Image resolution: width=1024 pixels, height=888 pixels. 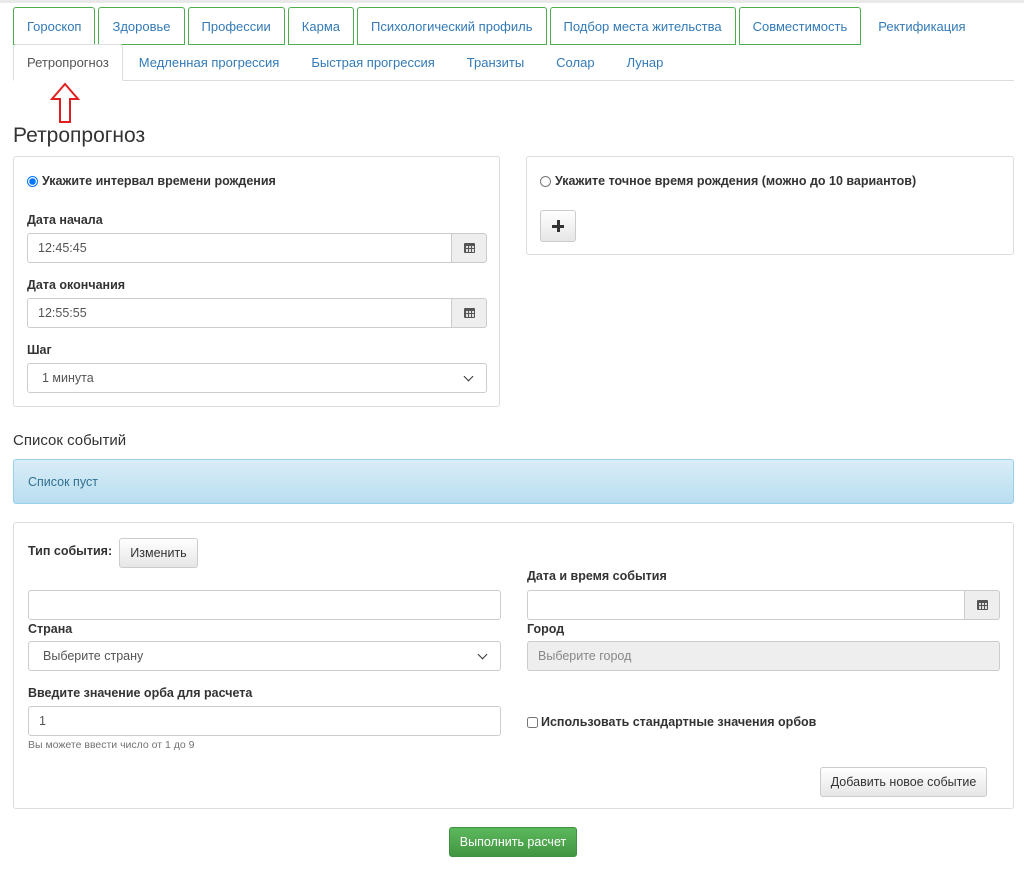 What do you see at coordinates (575, 62) in the screenshot?
I see `tab-solar: Солар` at bounding box center [575, 62].